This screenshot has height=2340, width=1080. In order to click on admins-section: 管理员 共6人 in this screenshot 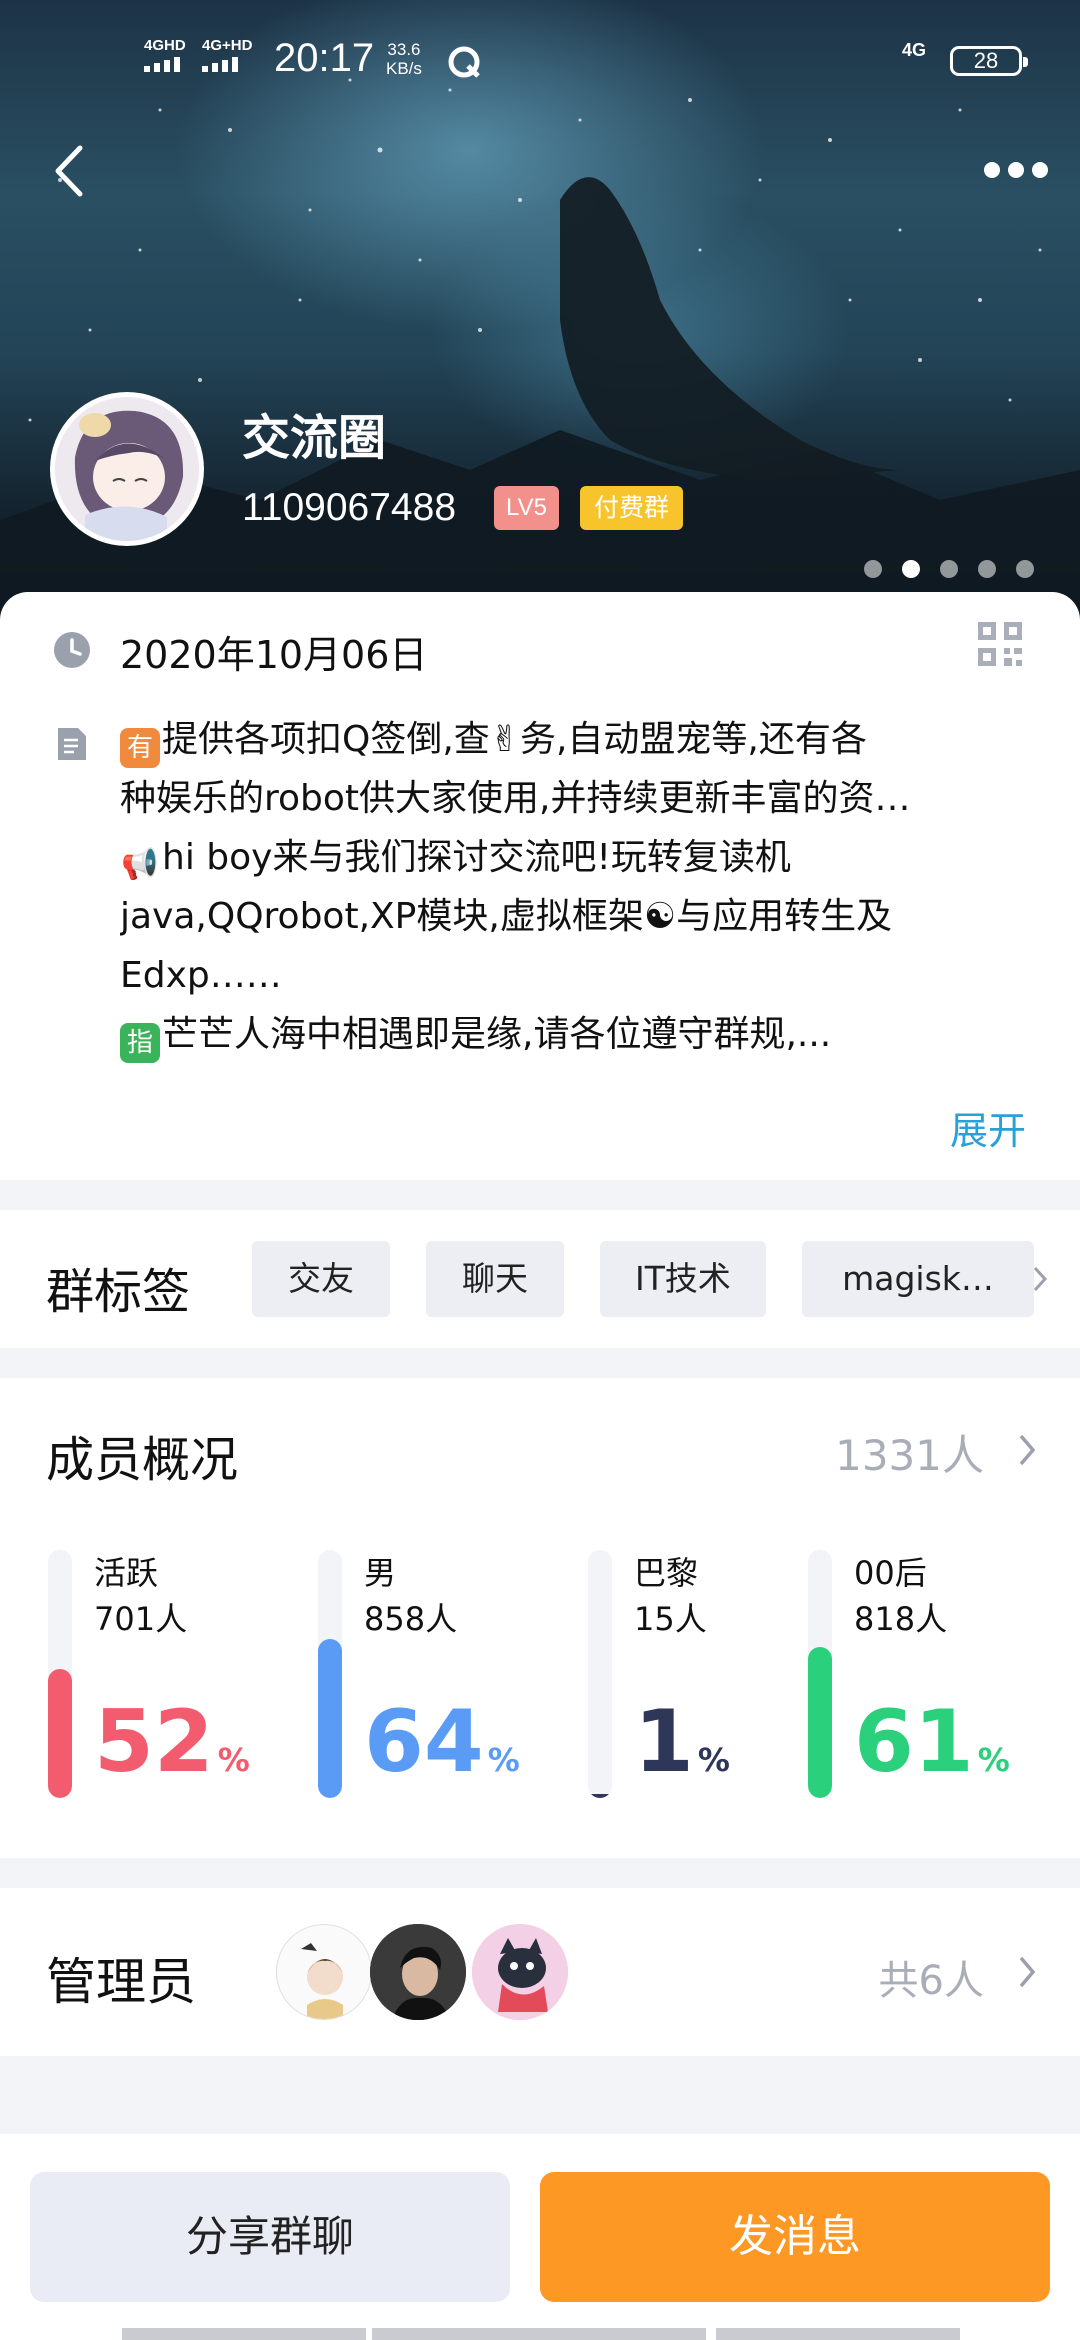, I will do `click(540, 1972)`.